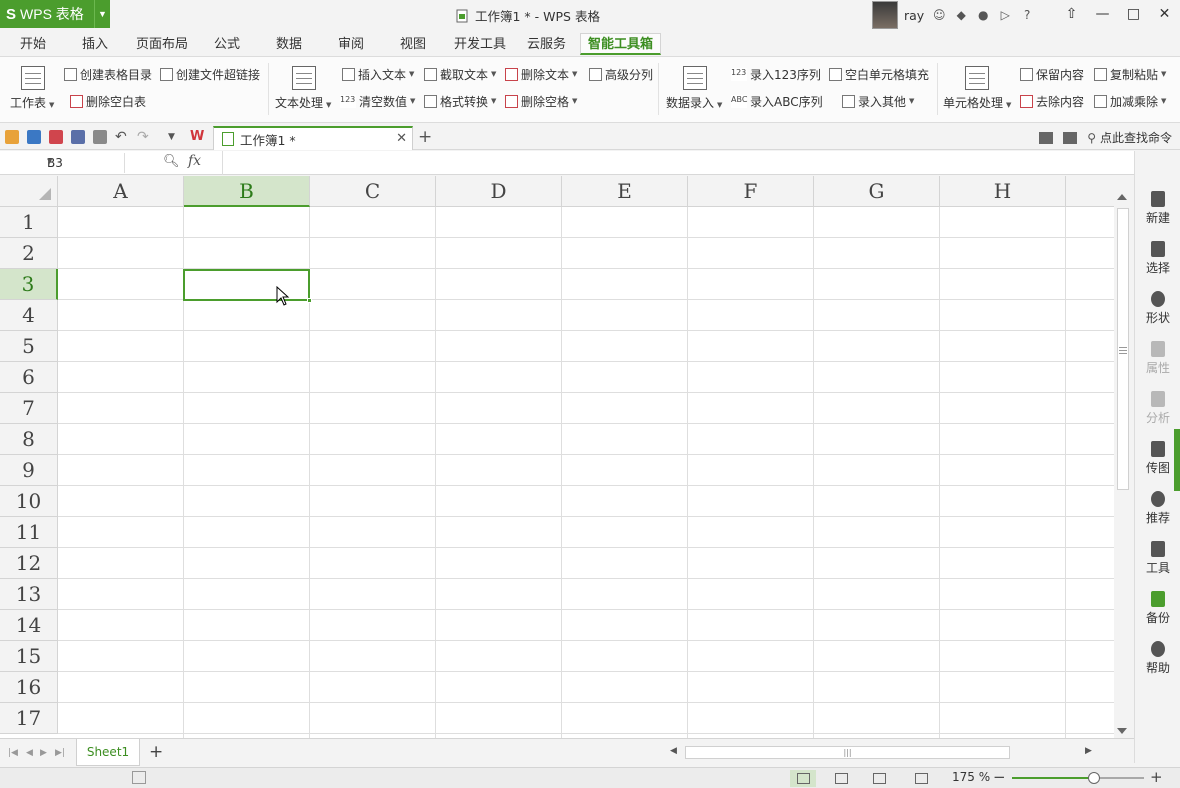 This screenshot has width=1180, height=788. Describe the element at coordinates (171, 161) in the screenshot. I see `zoom-lookup-icon: 🔍︎` at that location.